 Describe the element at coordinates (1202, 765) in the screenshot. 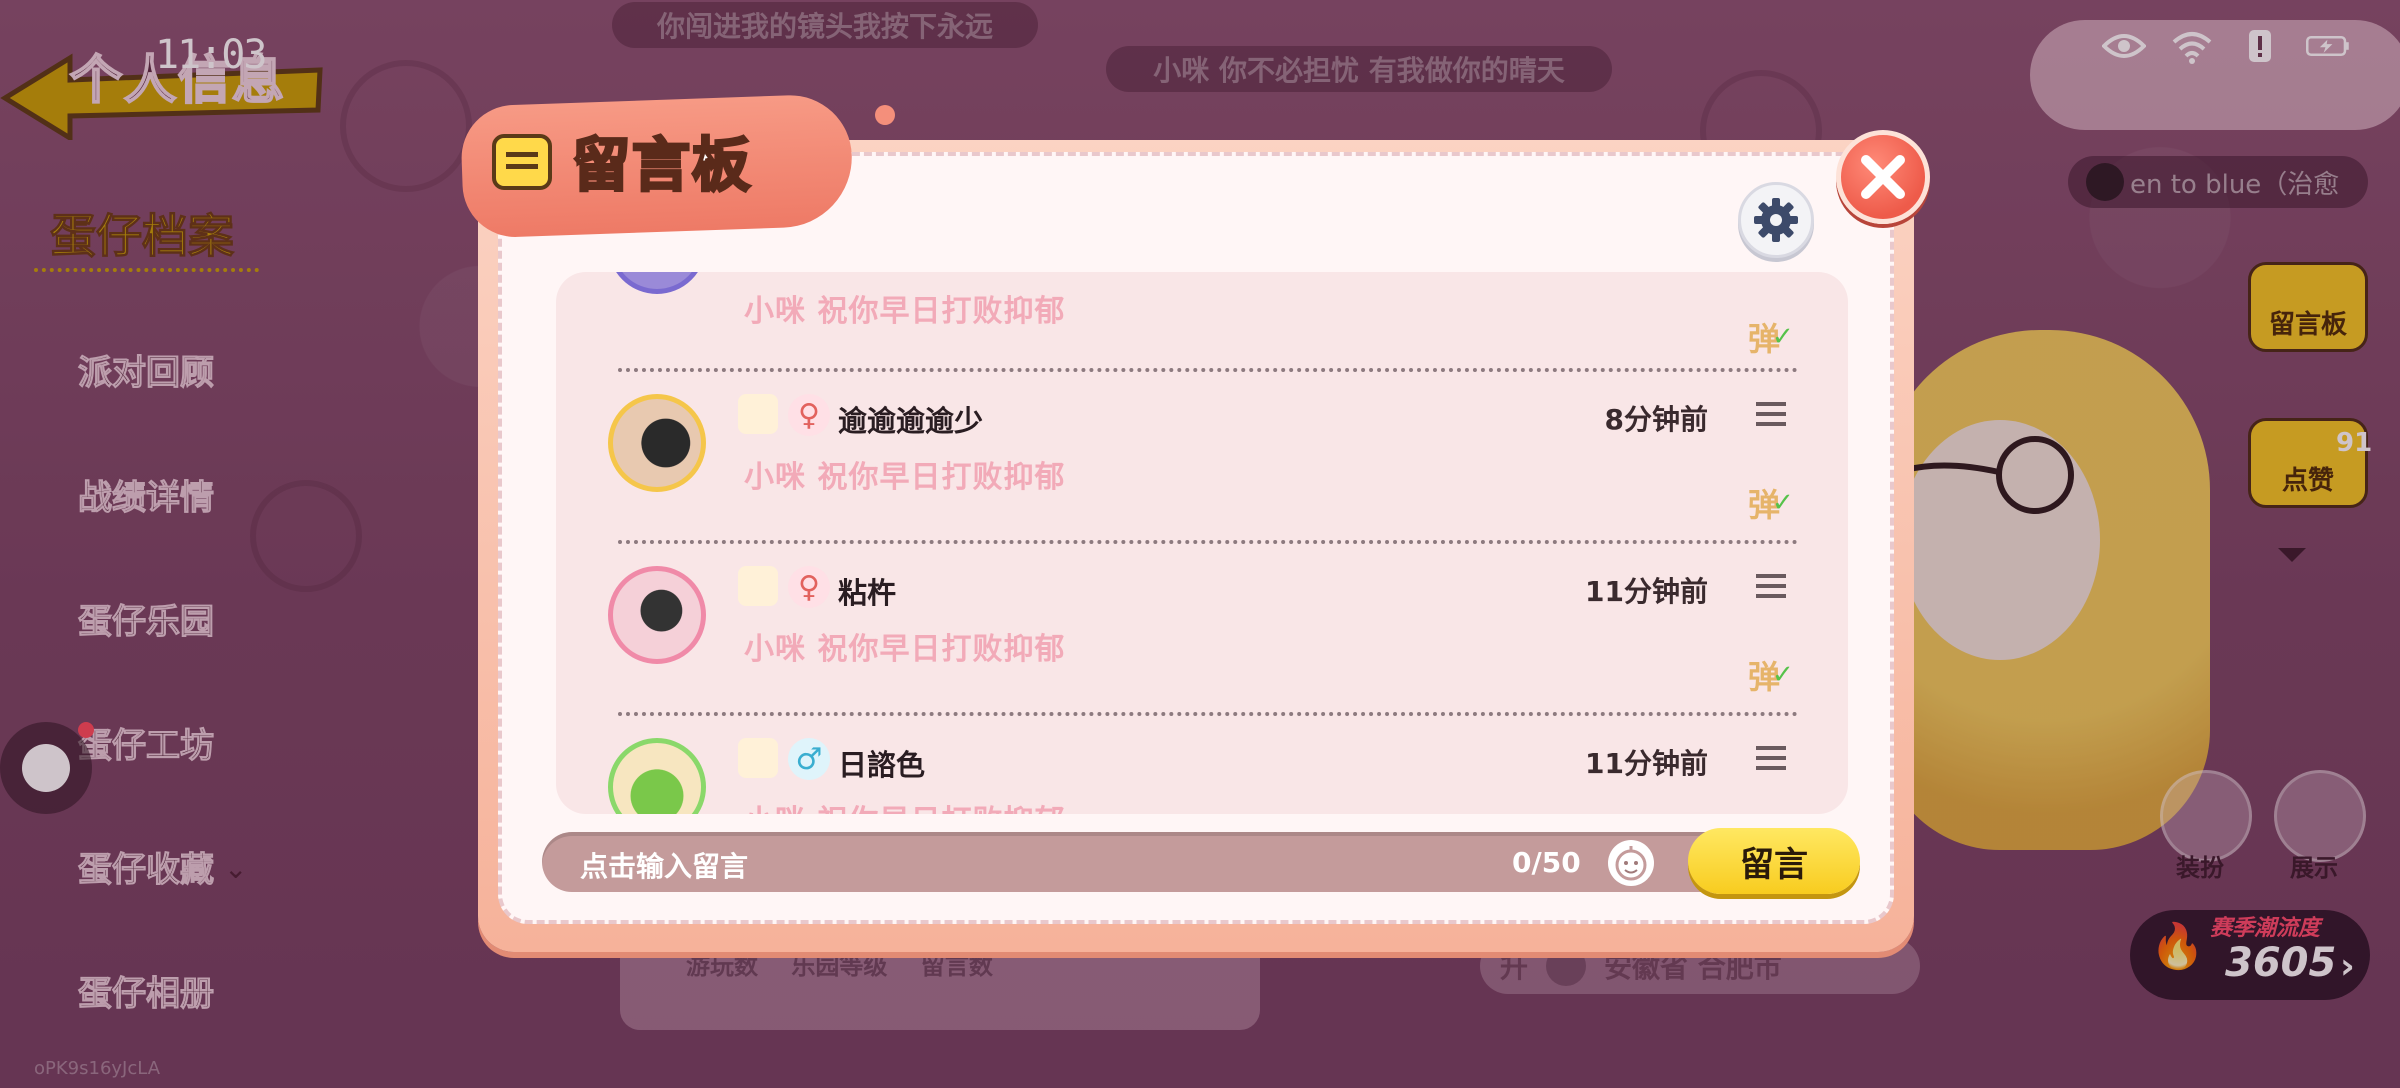

I see `message-item: ♂ 日諮色 11分钟前 小咪 祝你早日打败抑郁` at that location.